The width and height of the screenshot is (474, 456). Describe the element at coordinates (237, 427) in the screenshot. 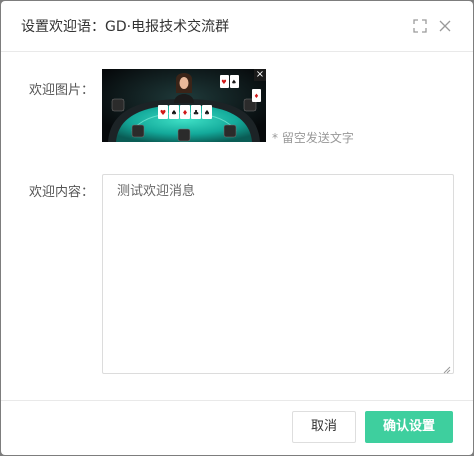

I see `dialog-footer: 取消 确认设置` at that location.